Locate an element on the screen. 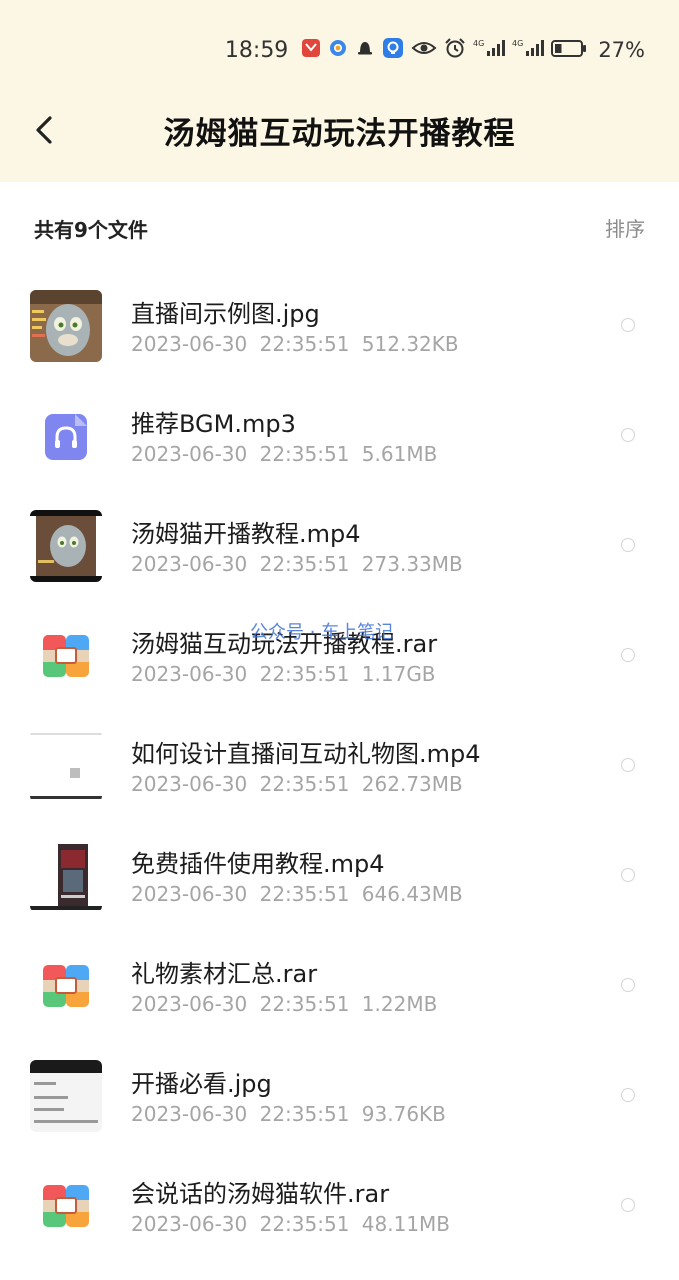  file-name: 免费插件使用教程.mp4 is located at coordinates (258, 864).